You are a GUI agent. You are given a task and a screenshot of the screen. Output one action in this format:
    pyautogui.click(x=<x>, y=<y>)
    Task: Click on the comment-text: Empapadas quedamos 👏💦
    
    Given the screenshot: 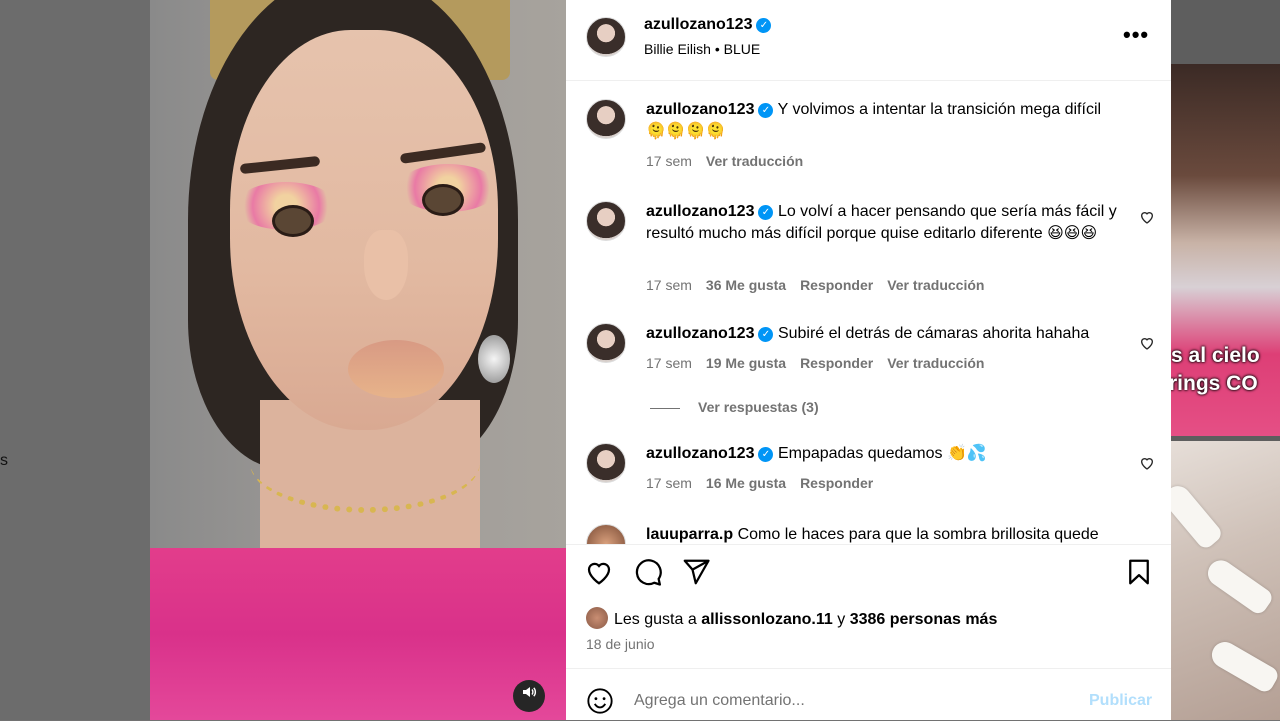 What is the action you would take?
    pyautogui.click(x=882, y=453)
    